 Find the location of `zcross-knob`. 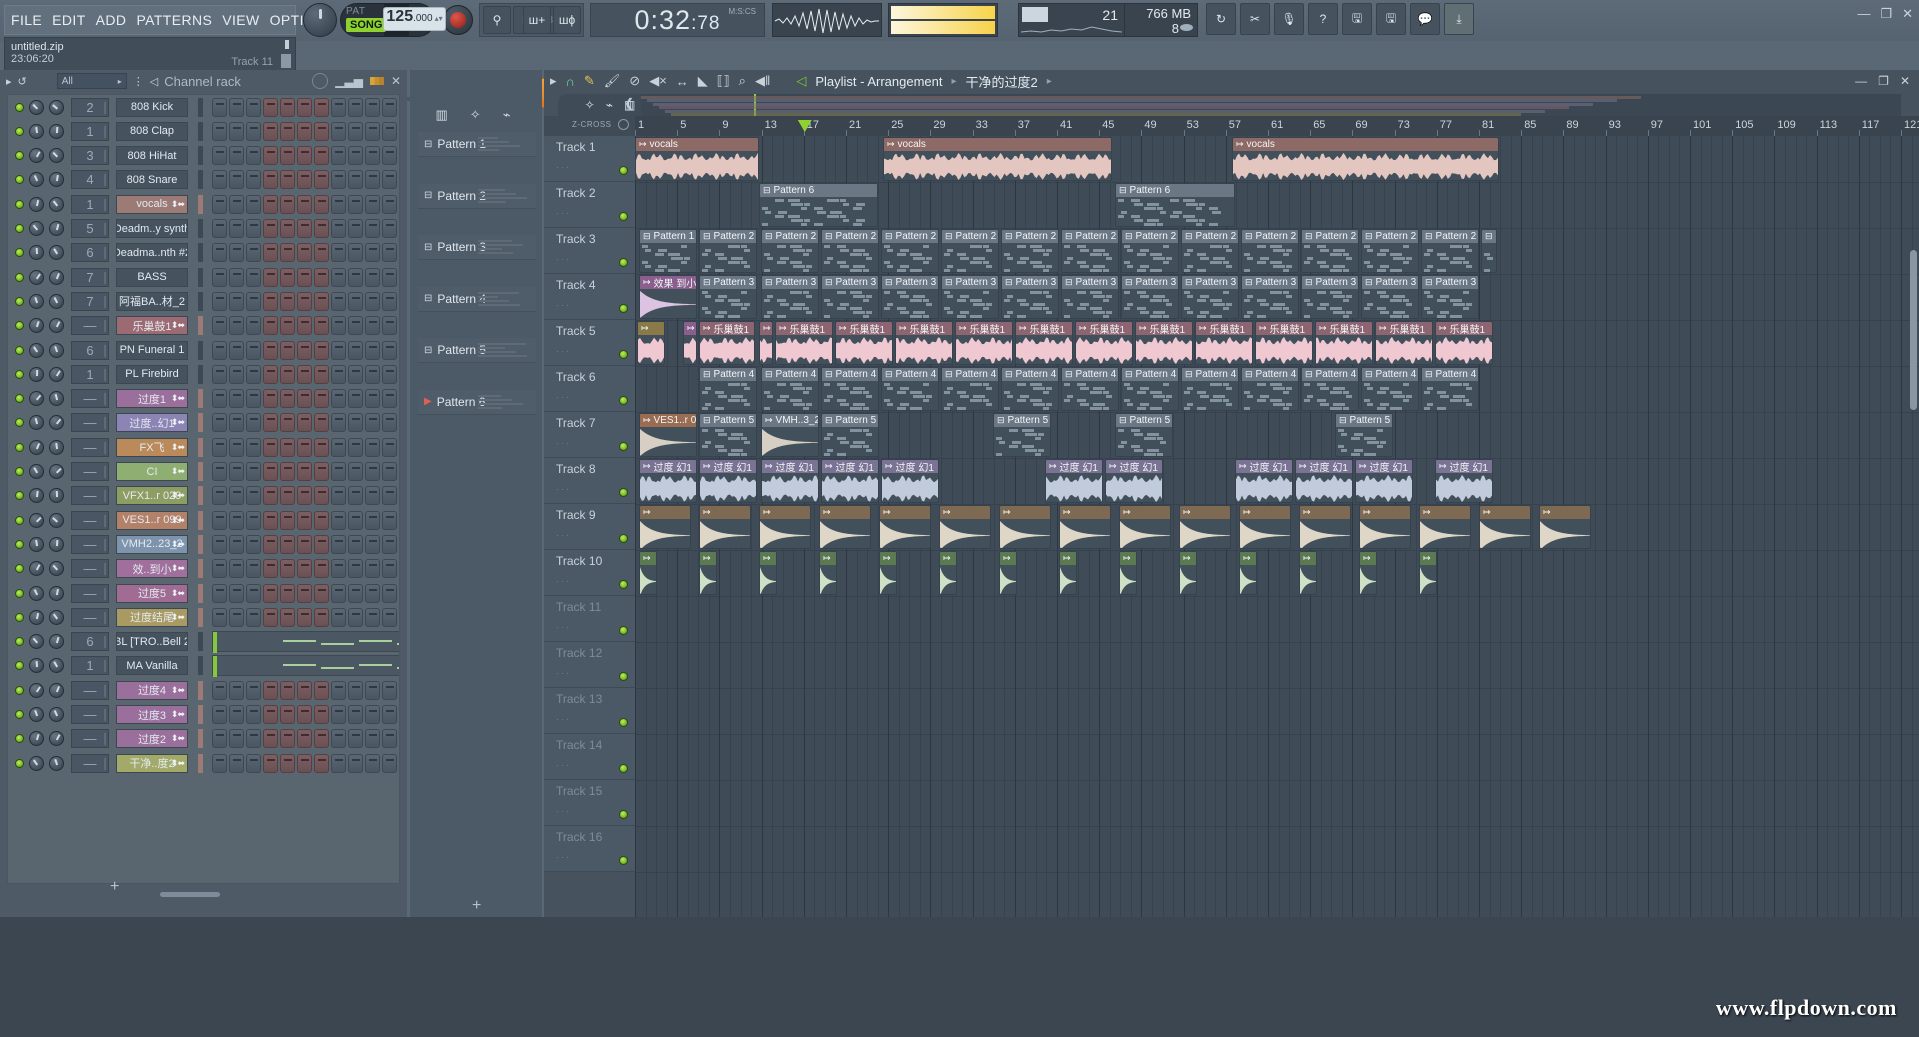

zcross-knob is located at coordinates (623, 124).